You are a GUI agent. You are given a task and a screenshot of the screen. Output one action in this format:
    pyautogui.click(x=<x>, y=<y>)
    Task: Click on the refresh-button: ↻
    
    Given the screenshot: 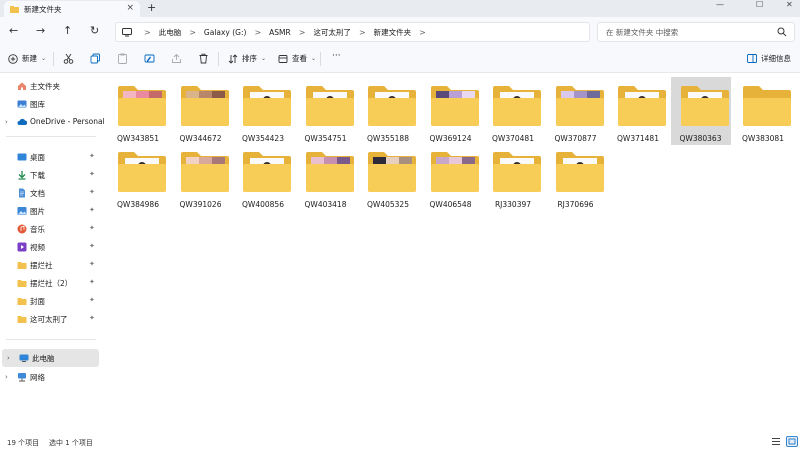 What is the action you would take?
    pyautogui.click(x=94, y=30)
    